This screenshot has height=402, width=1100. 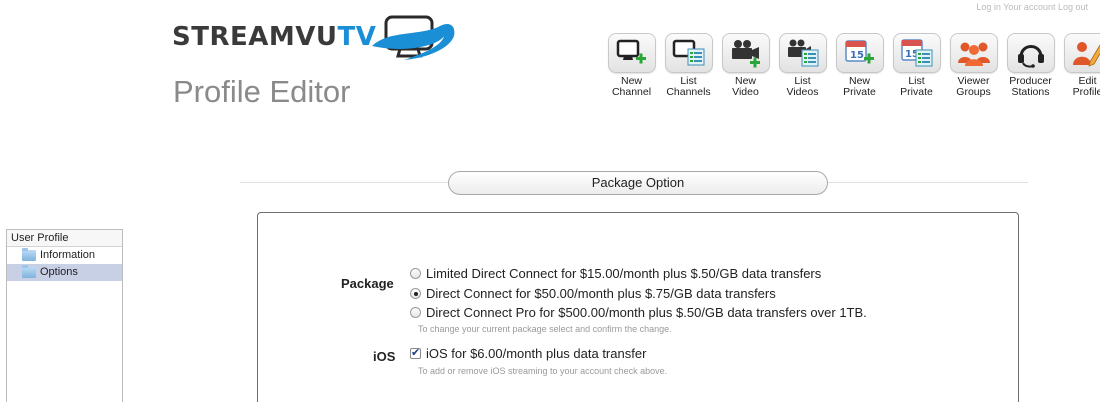 What do you see at coordinates (859, 86) in the screenshot?
I see `tool-label: New Private` at bounding box center [859, 86].